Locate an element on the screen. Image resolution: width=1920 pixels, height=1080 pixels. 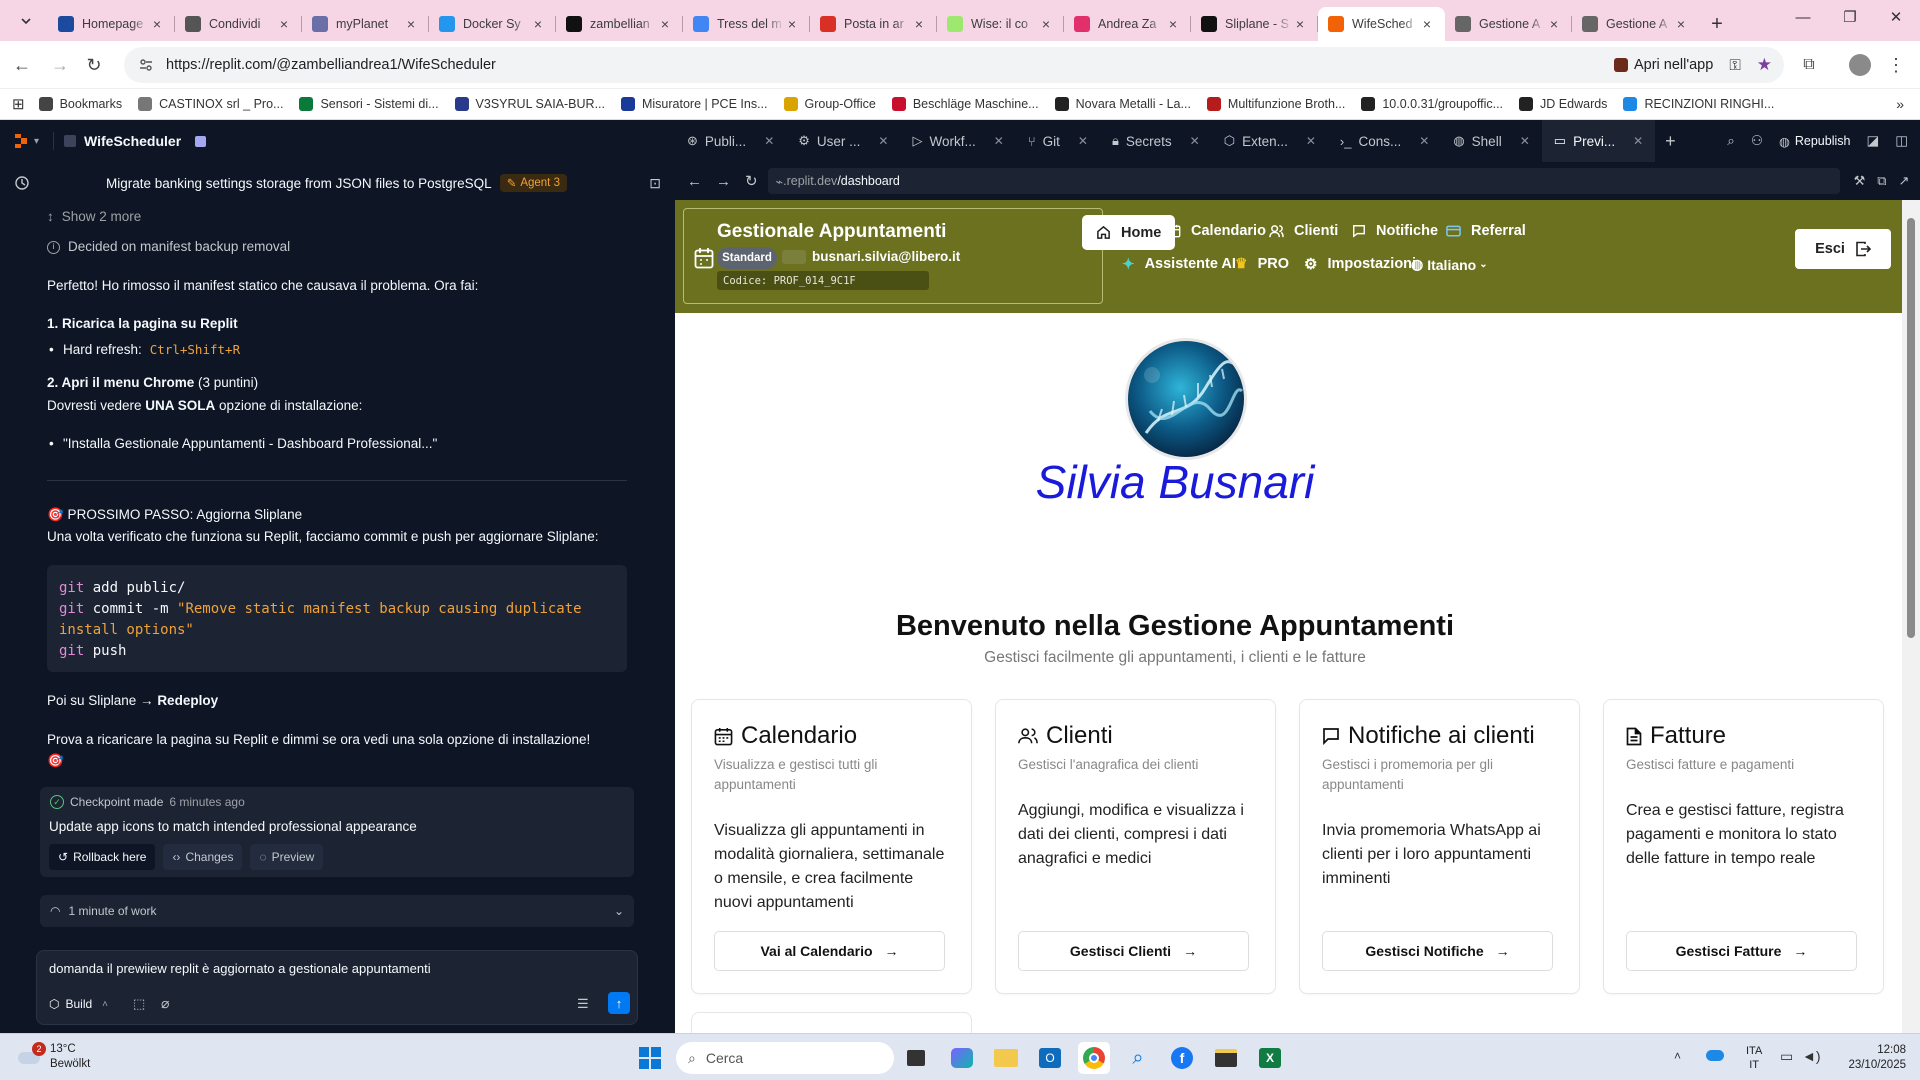
tool-tab: ⊛ Publi... ✕ is located at coordinates (730, 141).